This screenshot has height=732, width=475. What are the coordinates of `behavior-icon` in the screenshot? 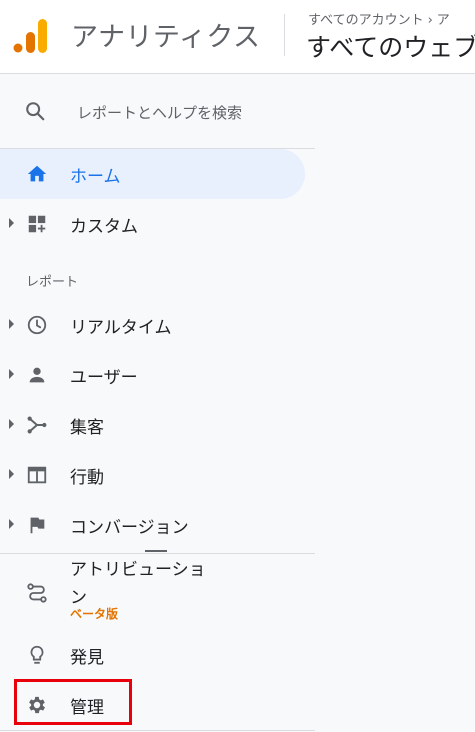 It's located at (37, 475).